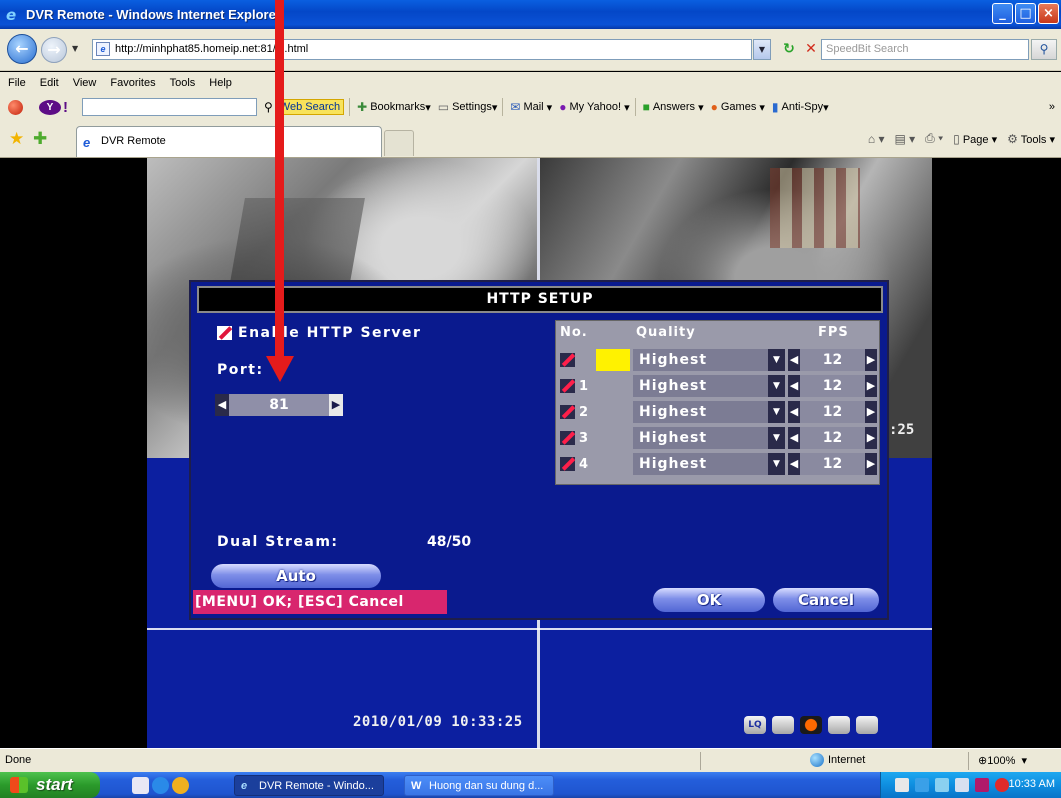  Describe the element at coordinates (15, 107) in the screenshot. I see `toolbar-options-icon` at that location.